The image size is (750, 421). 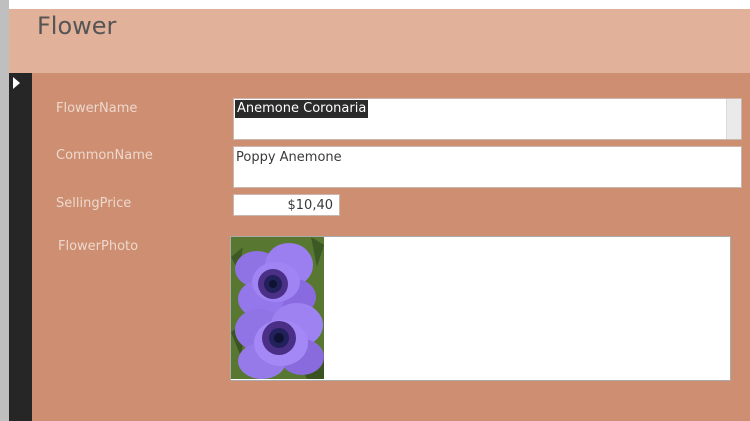 I want to click on flower-name-label: FlowerName, so click(x=97, y=108).